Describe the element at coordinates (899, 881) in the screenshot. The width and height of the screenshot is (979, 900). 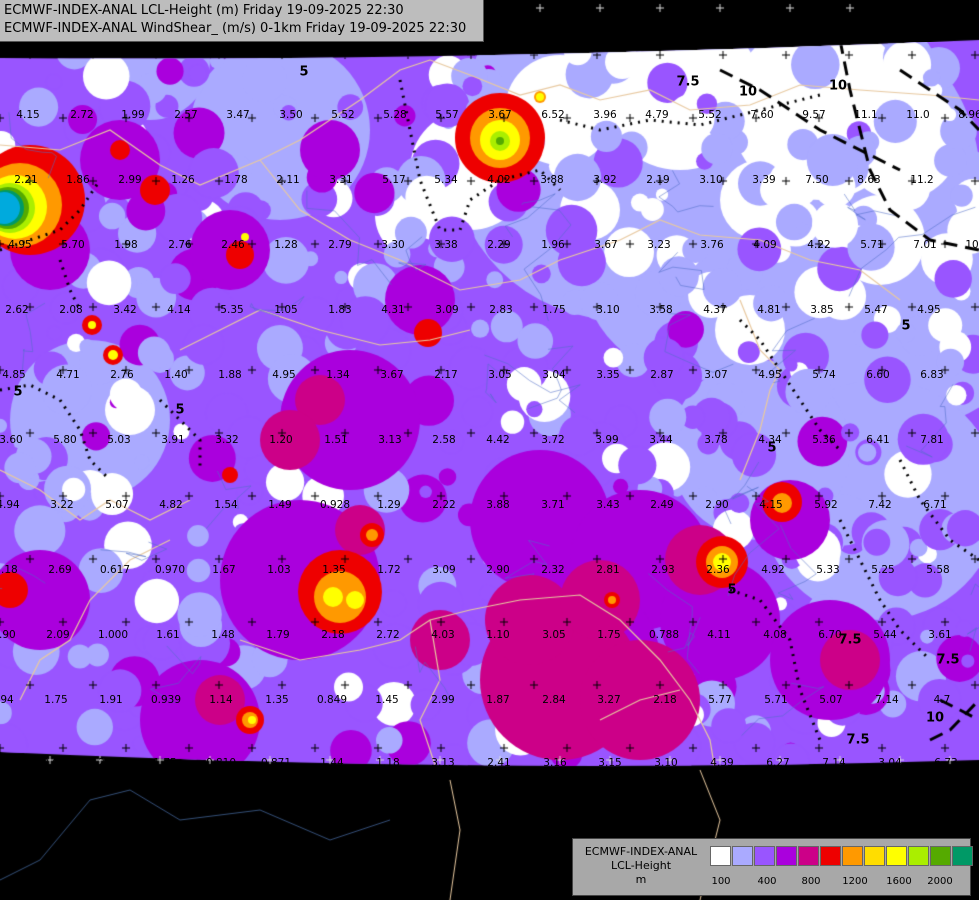
I see `legend-tick: 1600` at that location.